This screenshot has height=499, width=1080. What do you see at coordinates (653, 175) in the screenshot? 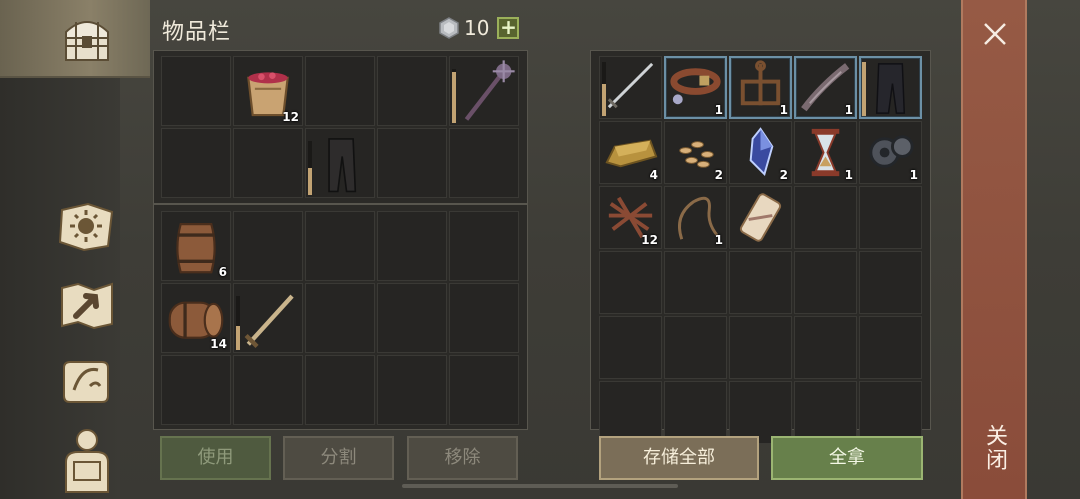
I see `item-count: 4` at bounding box center [653, 175].